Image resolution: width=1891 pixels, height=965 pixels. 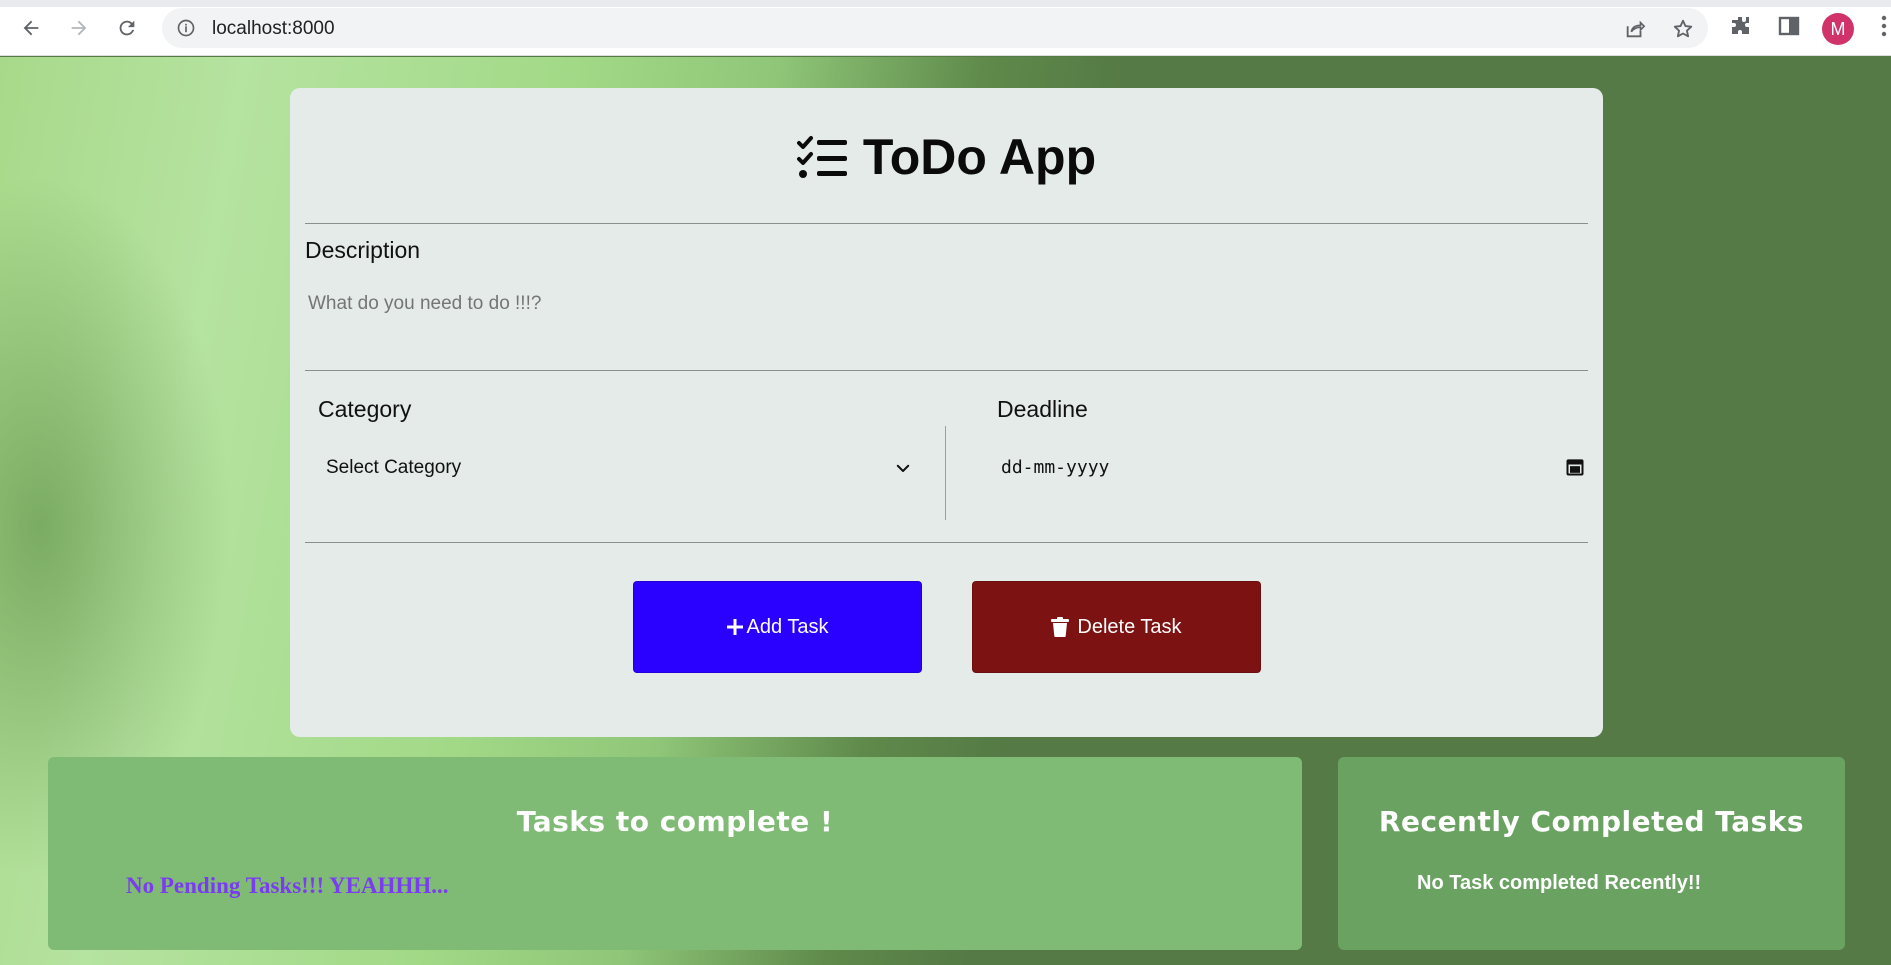 I want to click on url-text: localhost:8000, so click(x=273, y=28).